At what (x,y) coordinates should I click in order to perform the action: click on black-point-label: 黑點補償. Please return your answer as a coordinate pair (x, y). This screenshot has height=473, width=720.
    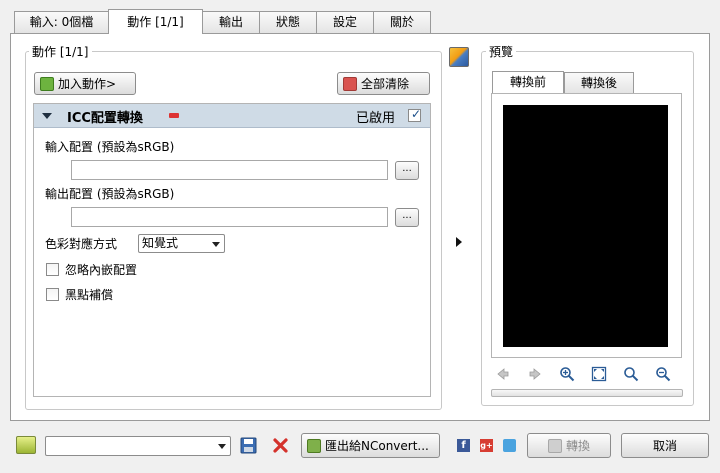
    Looking at the image, I should click on (89, 295).